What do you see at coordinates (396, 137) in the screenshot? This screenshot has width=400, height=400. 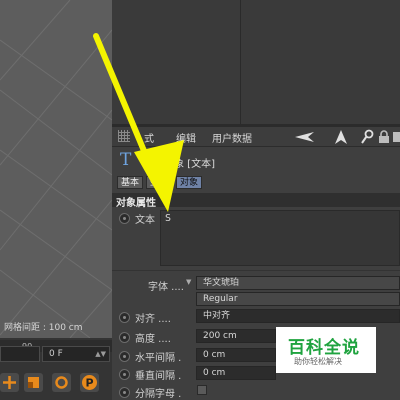 I see `settings-icon` at bounding box center [396, 137].